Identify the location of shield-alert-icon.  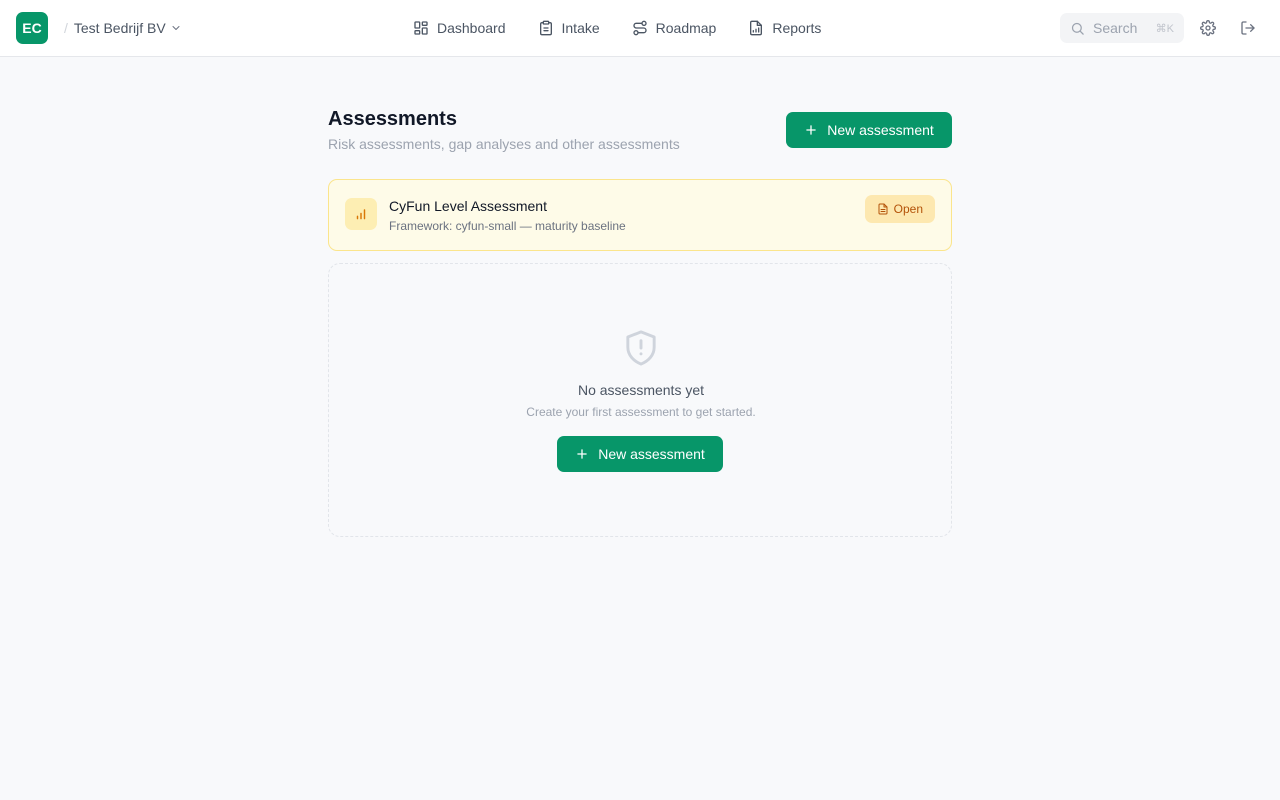
(641, 348).